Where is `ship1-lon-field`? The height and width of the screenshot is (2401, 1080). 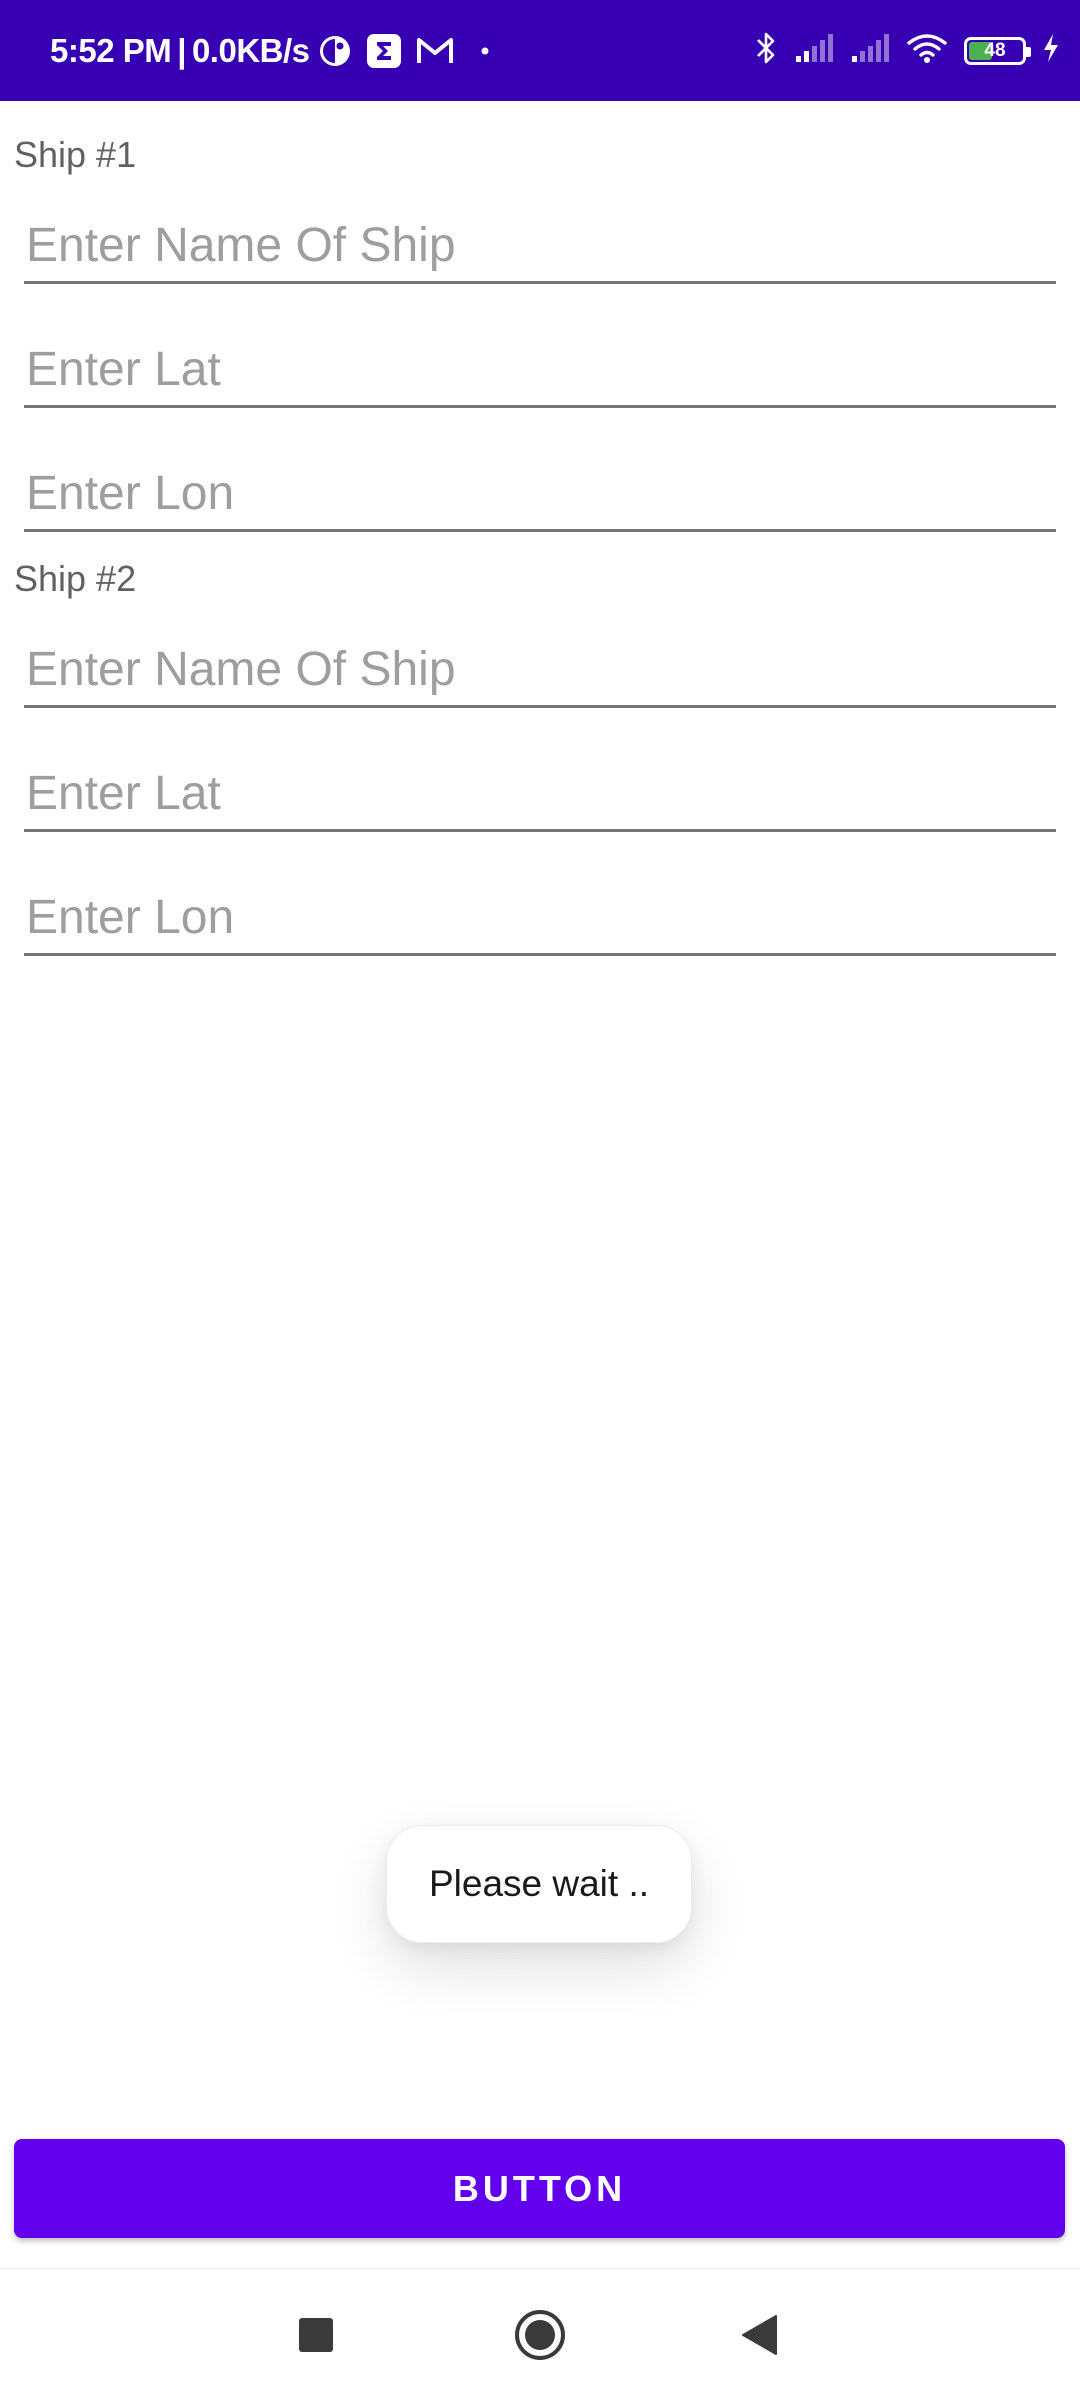
ship1-lon-field is located at coordinates (540, 492).